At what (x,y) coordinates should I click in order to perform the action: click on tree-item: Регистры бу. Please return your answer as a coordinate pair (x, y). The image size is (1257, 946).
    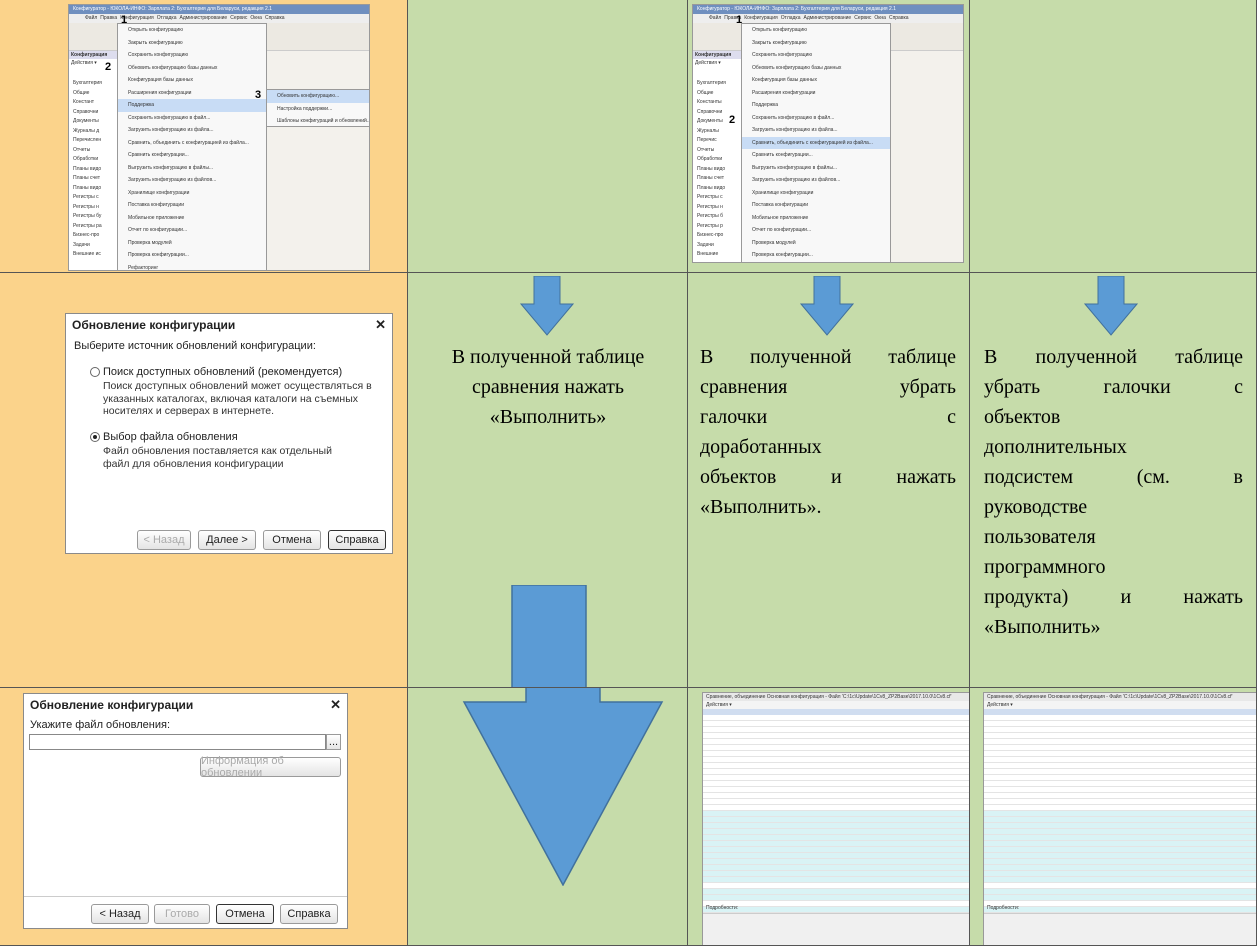
    Looking at the image, I should click on (93, 217).